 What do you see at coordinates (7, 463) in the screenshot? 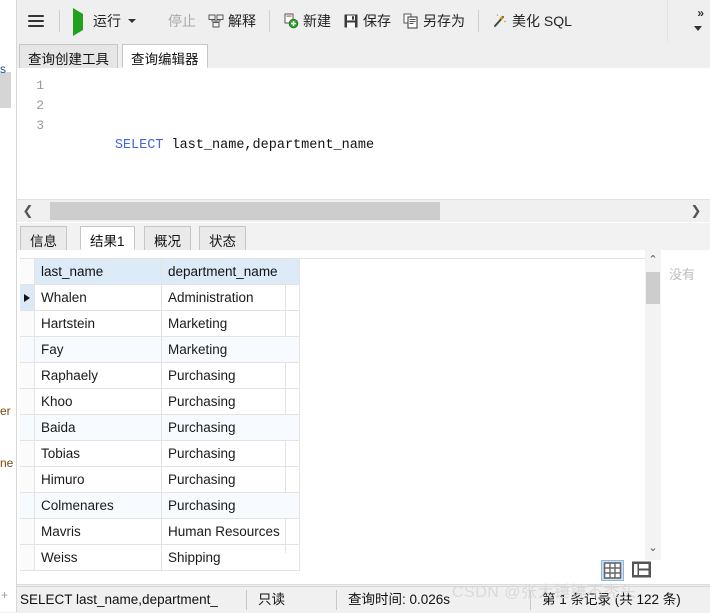
I see `edge-fragment-2: ne` at bounding box center [7, 463].